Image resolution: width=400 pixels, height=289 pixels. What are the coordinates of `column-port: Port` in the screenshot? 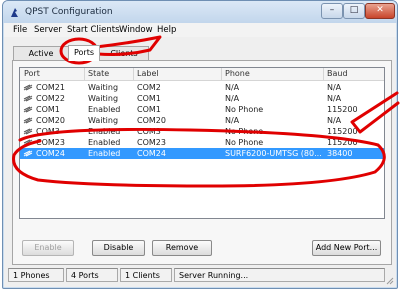 It's located at (32, 73).